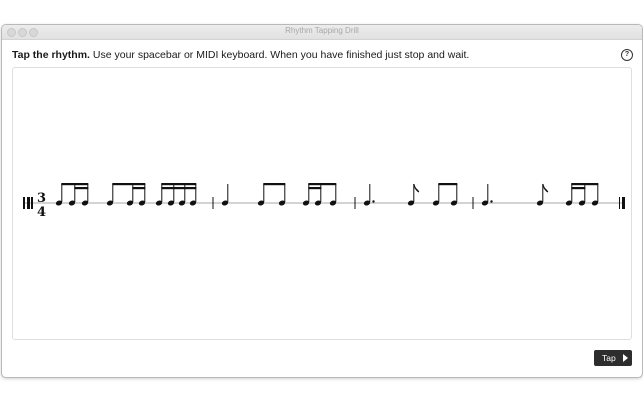  What do you see at coordinates (622, 203) in the screenshot?
I see `final-barline` at bounding box center [622, 203].